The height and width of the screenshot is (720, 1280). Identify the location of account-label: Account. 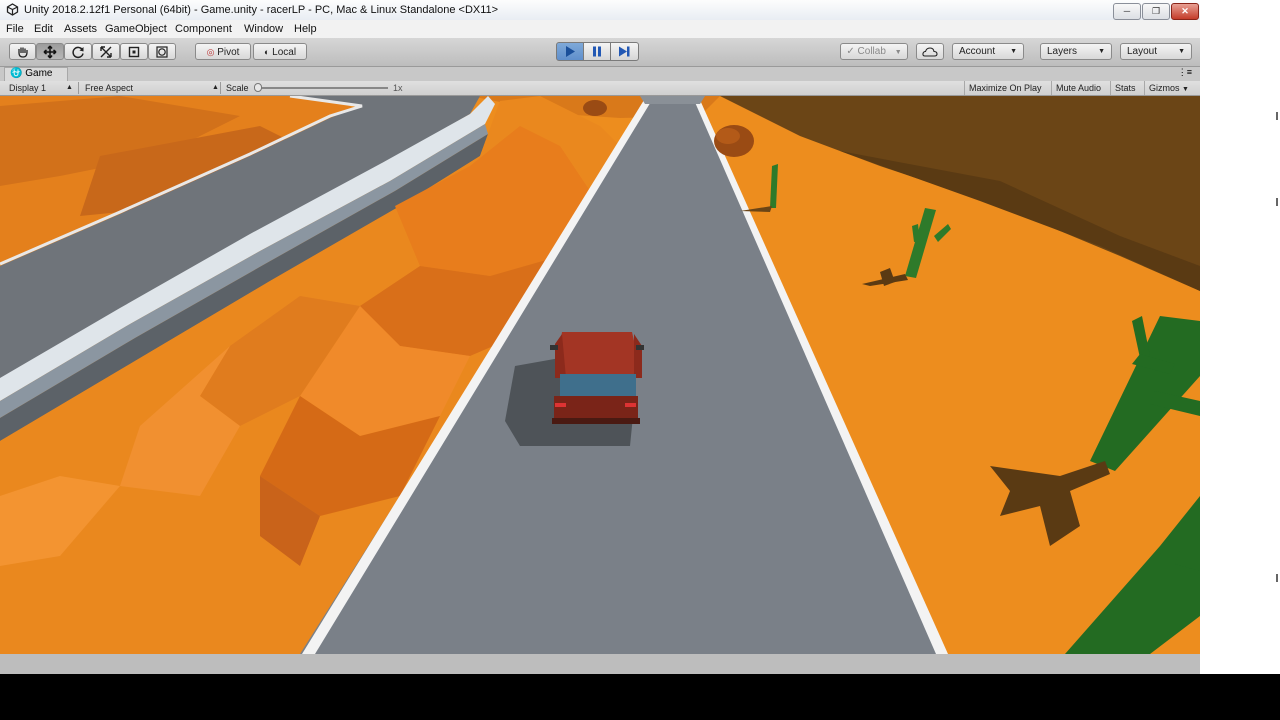
(977, 51).